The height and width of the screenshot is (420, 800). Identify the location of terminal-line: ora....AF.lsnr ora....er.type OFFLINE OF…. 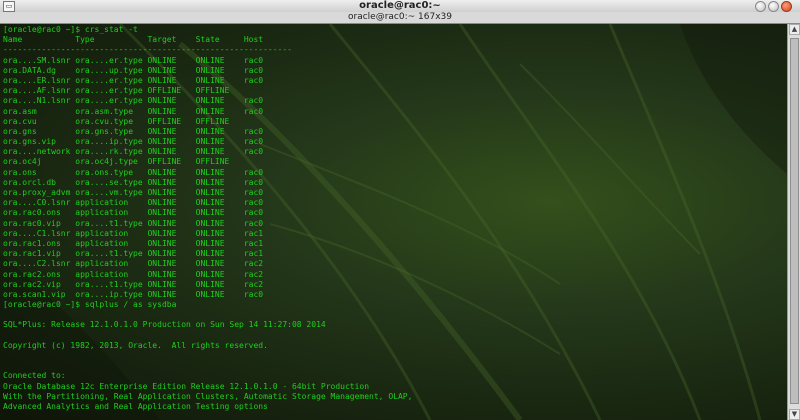
(116, 91).